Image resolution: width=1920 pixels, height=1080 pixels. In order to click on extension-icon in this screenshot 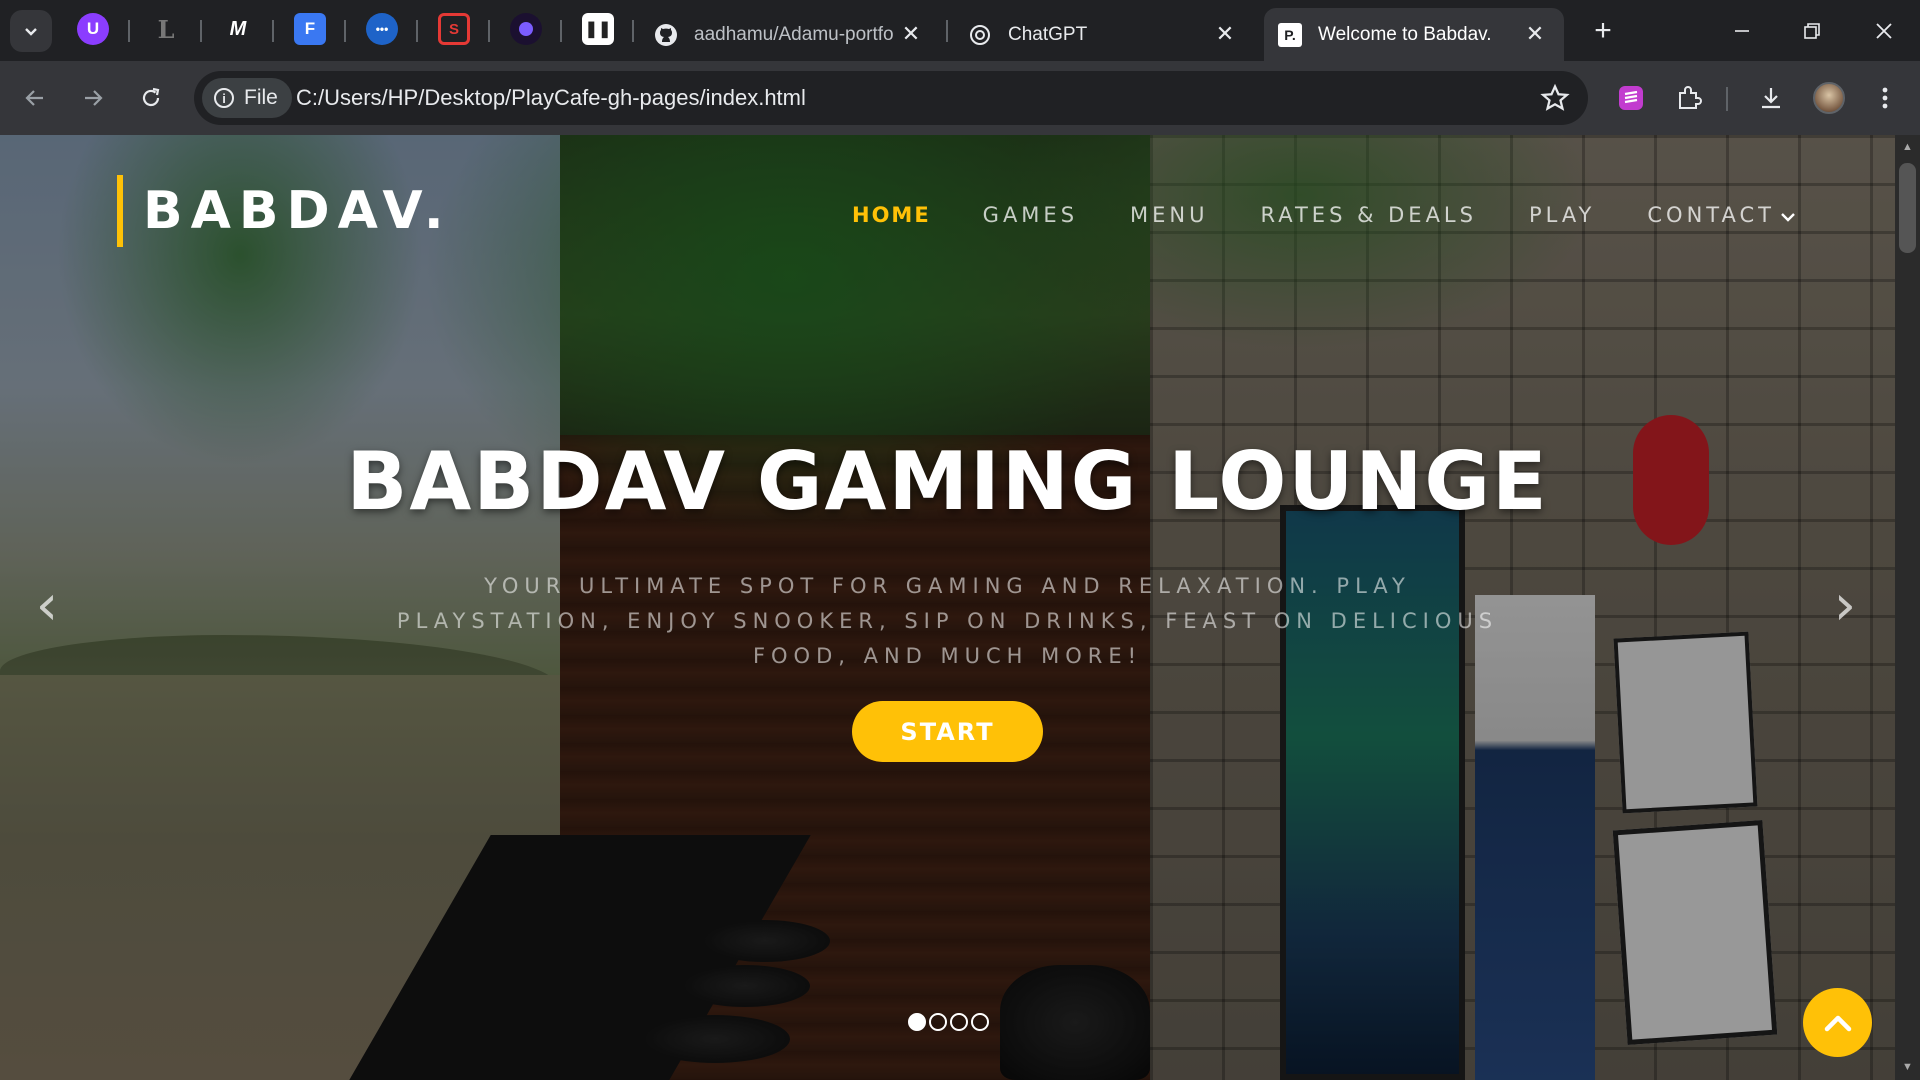, I will do `click(1631, 98)`.